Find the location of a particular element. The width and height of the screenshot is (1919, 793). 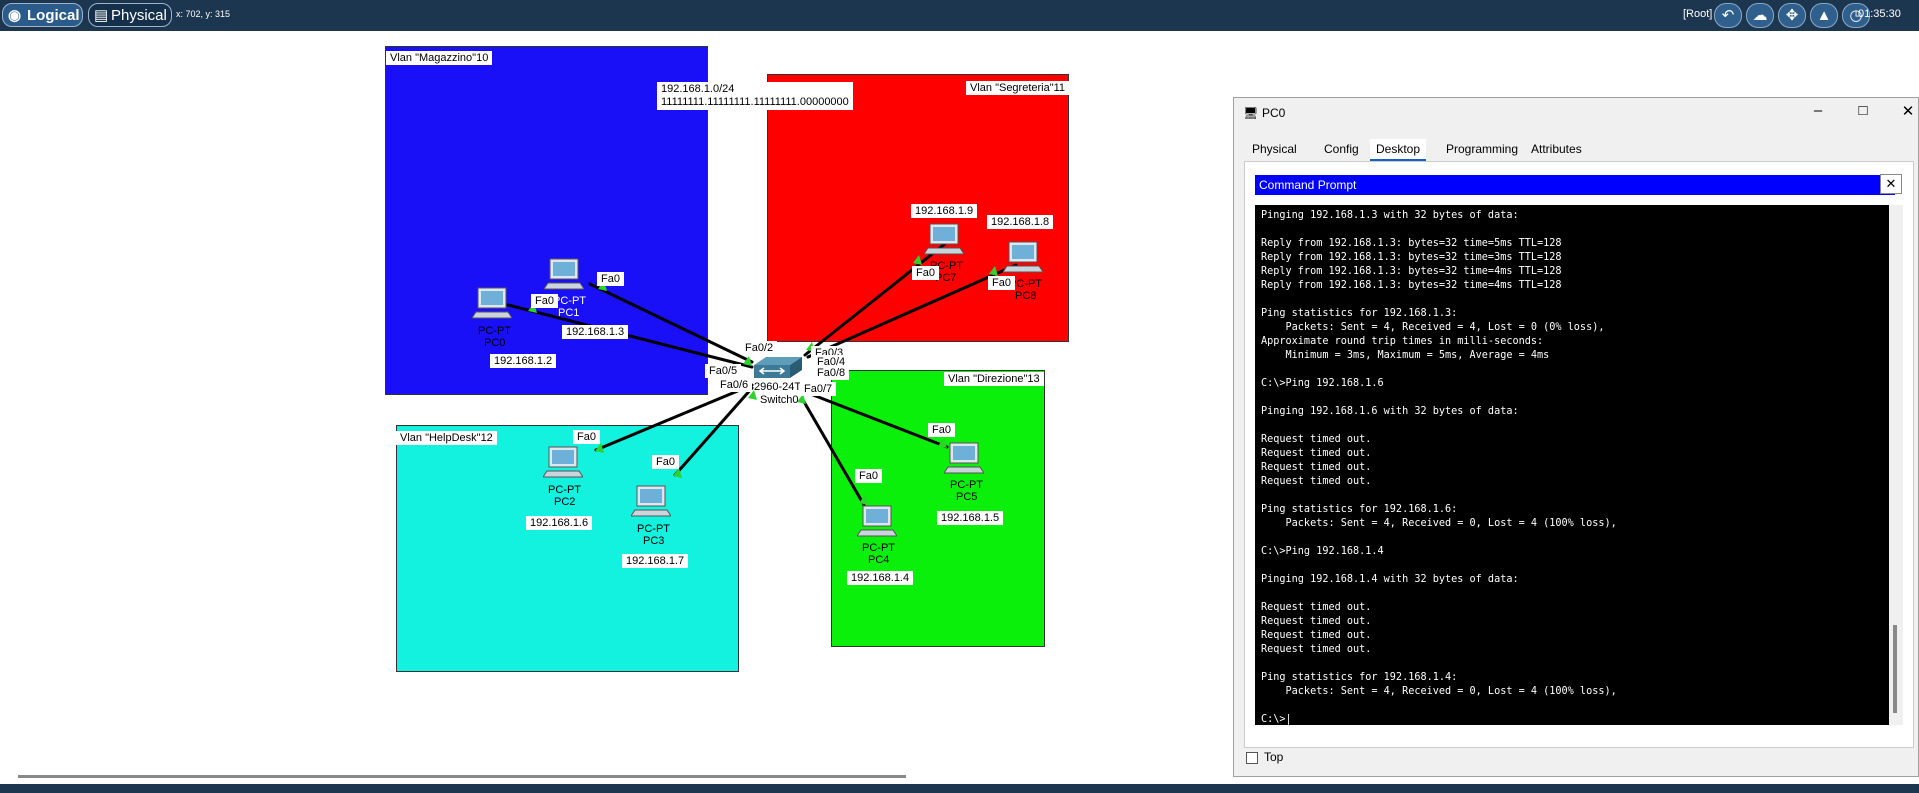

pc3-type: PC-PT is located at coordinates (653, 529).